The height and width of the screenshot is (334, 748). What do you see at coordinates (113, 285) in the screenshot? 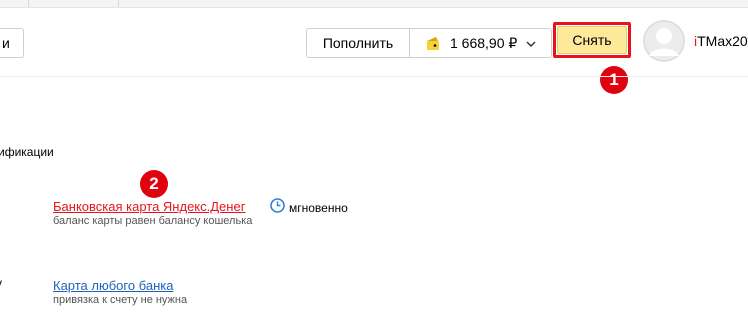
I see `any-bank-card-link: Карта любого банка` at bounding box center [113, 285].